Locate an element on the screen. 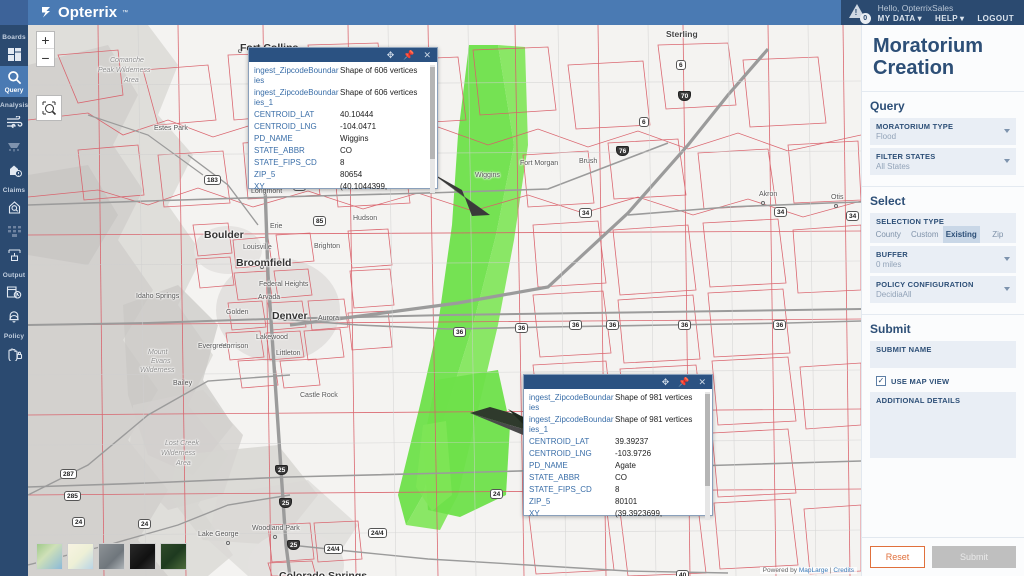 The image size is (1024, 576). policy-configuration-value: DecidiaAll is located at coordinates (894, 294).